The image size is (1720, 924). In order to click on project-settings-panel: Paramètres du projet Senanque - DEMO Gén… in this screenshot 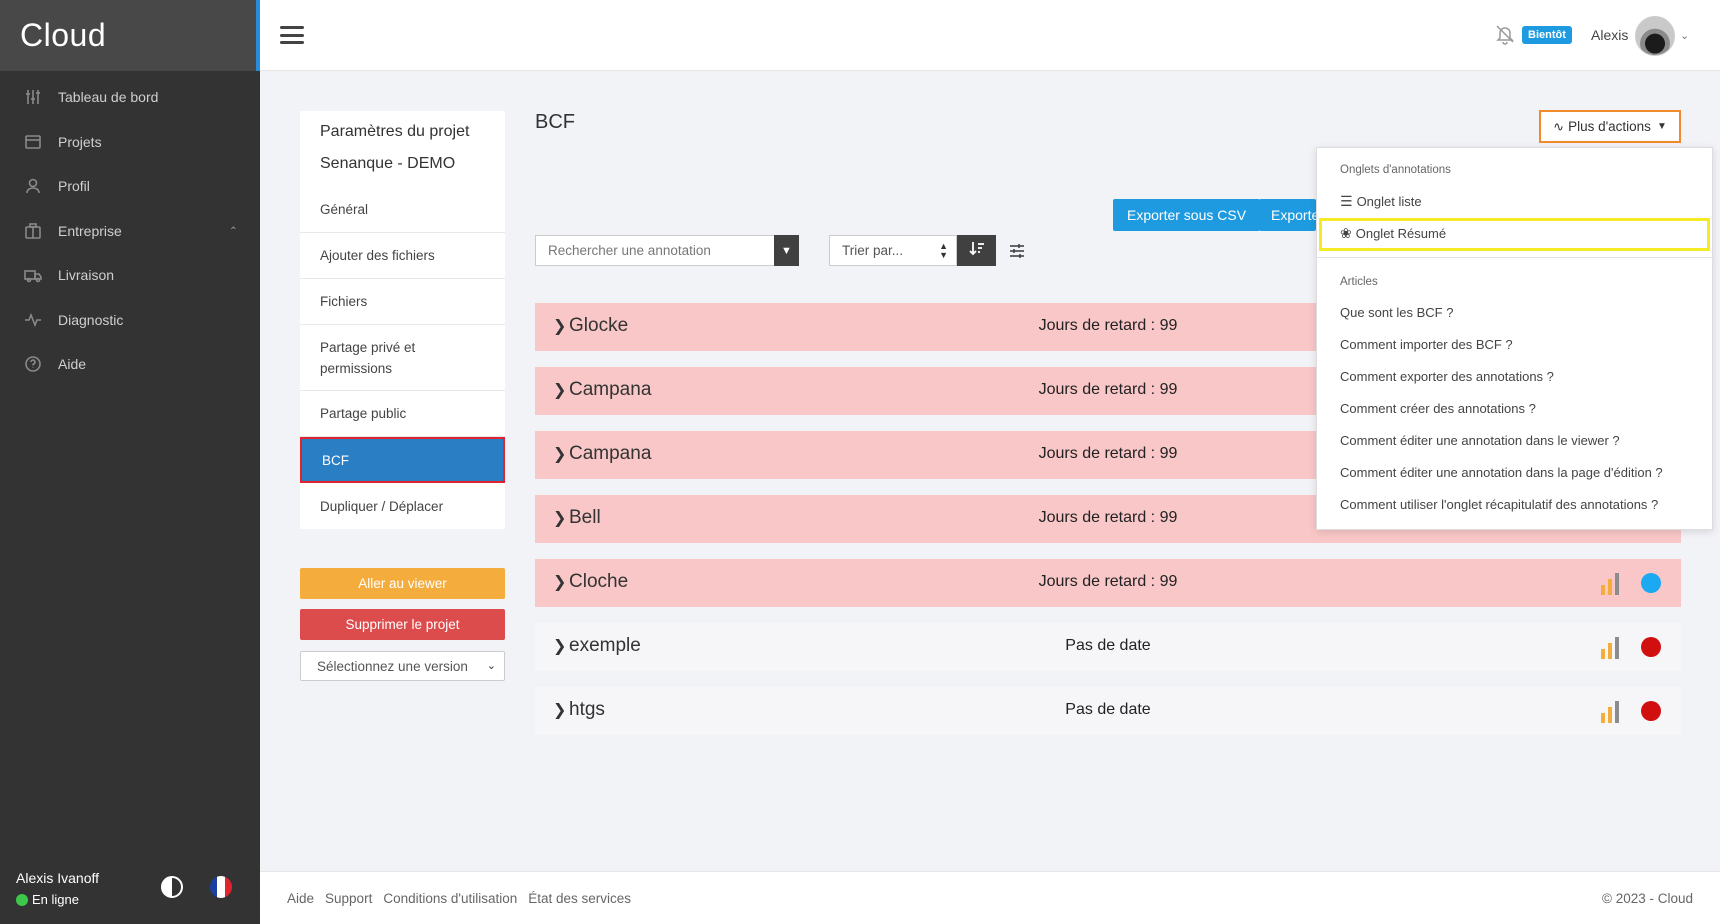, I will do `click(402, 320)`.